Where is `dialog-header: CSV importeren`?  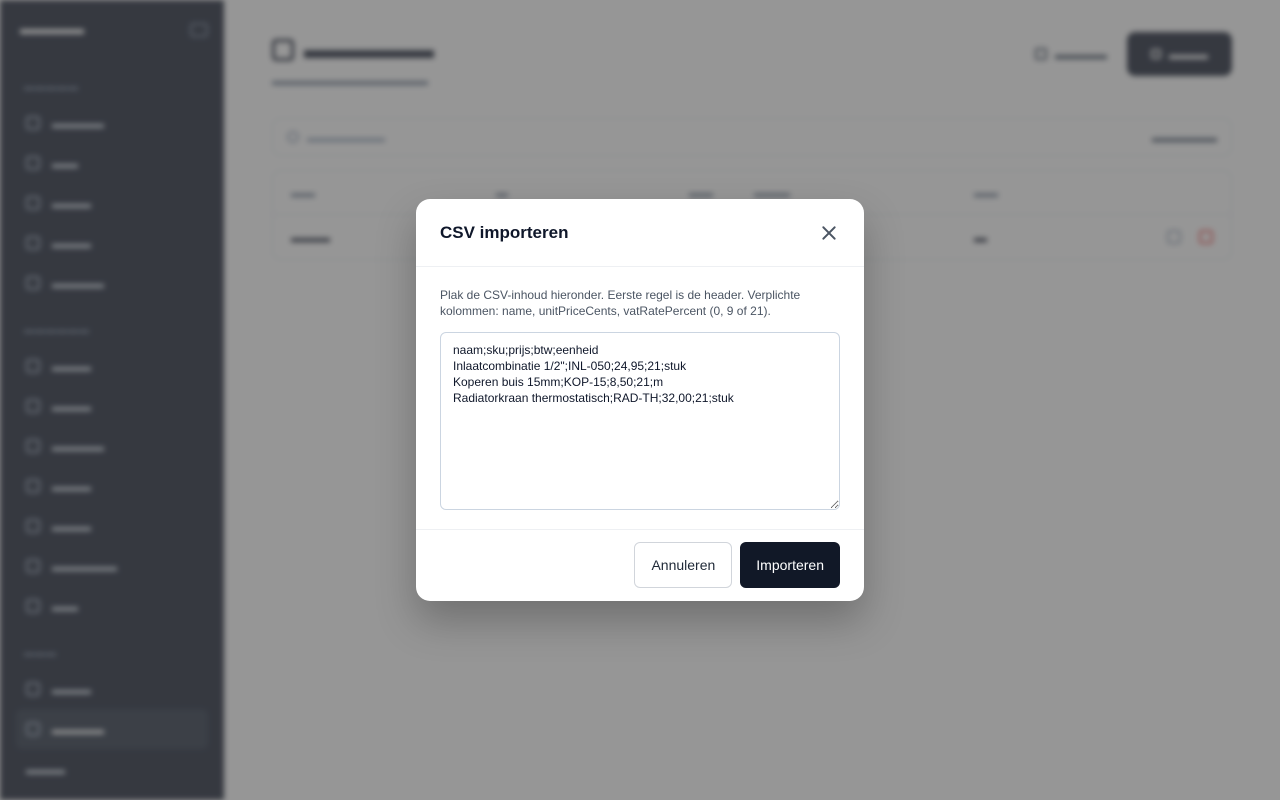
dialog-header: CSV importeren is located at coordinates (640, 233).